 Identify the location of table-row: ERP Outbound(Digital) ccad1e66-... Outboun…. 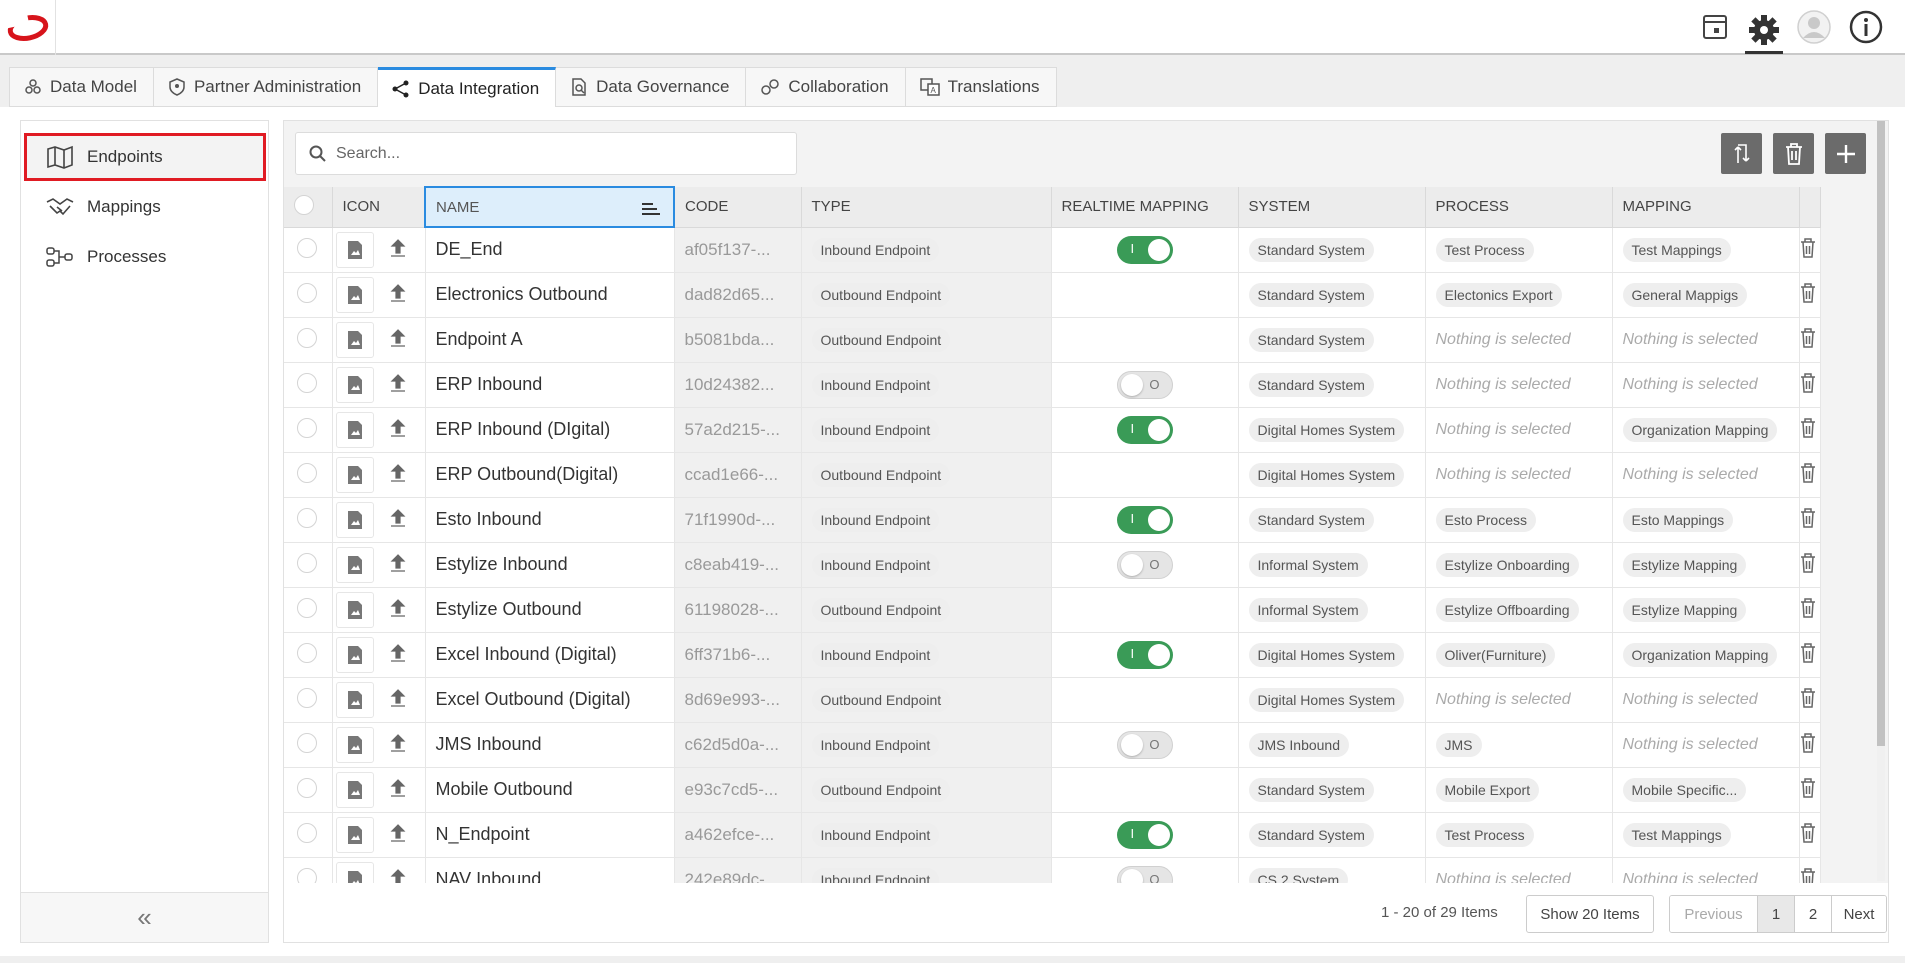
(1052, 475).